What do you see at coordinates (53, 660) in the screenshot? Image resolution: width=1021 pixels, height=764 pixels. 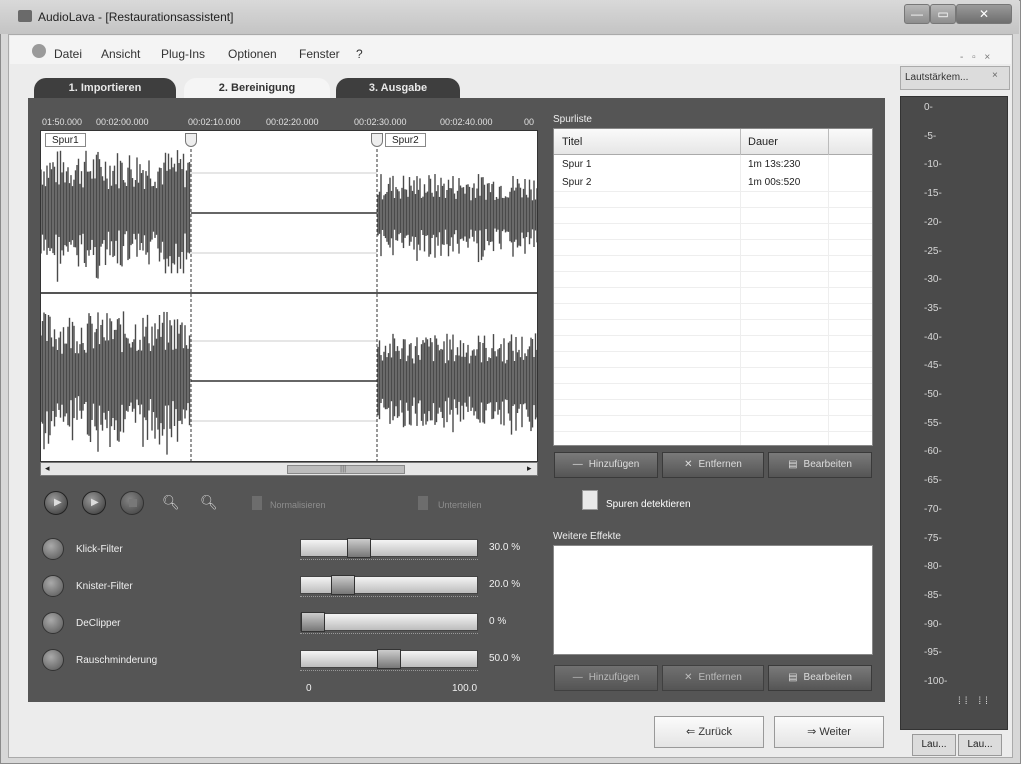 I see `noise-reduction-toggle` at bounding box center [53, 660].